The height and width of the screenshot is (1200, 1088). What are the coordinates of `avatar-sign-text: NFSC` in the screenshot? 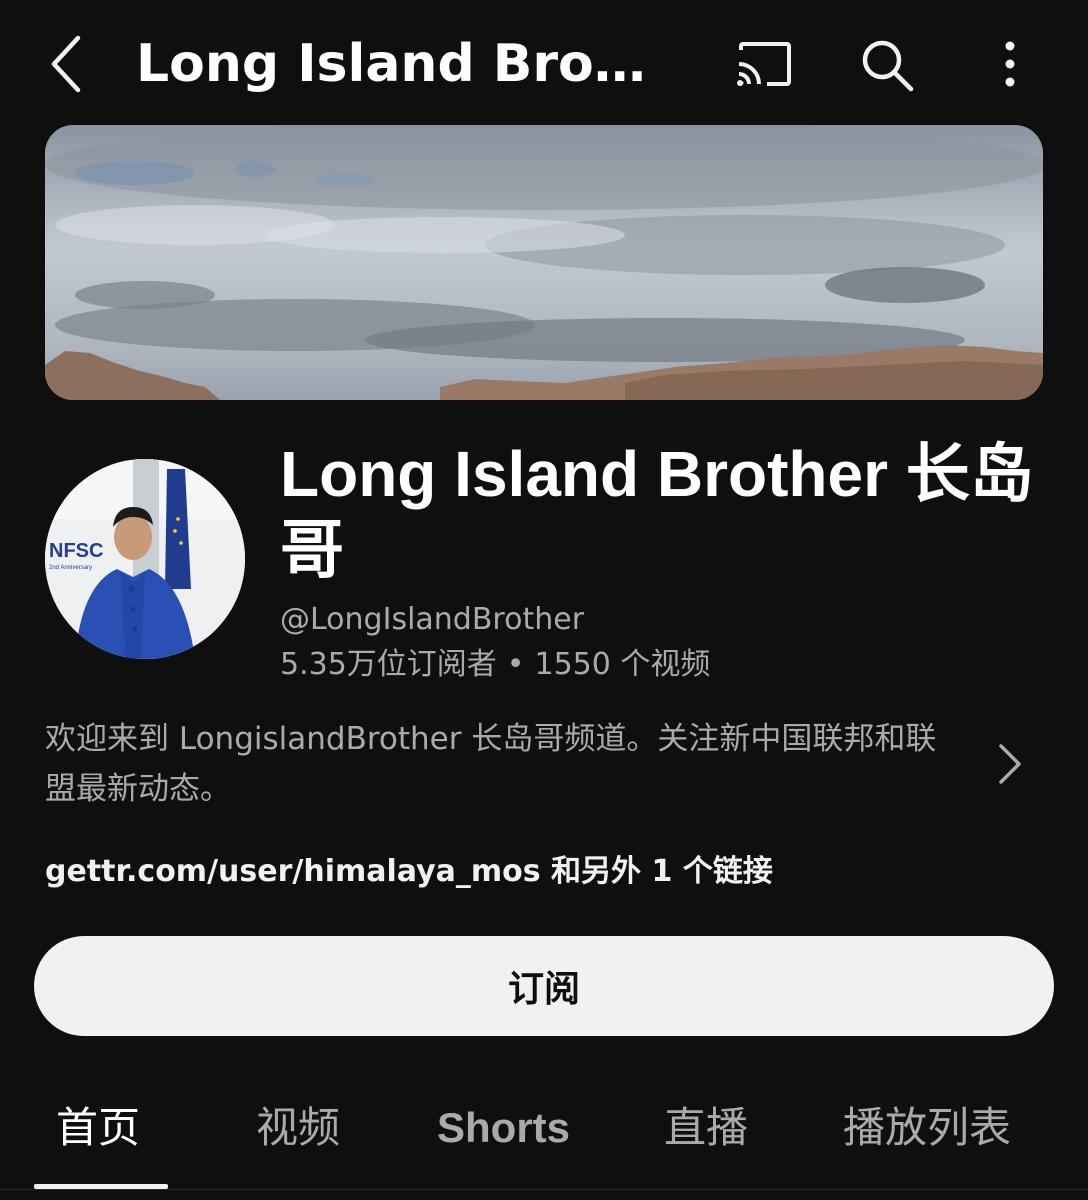 It's located at (76, 551).